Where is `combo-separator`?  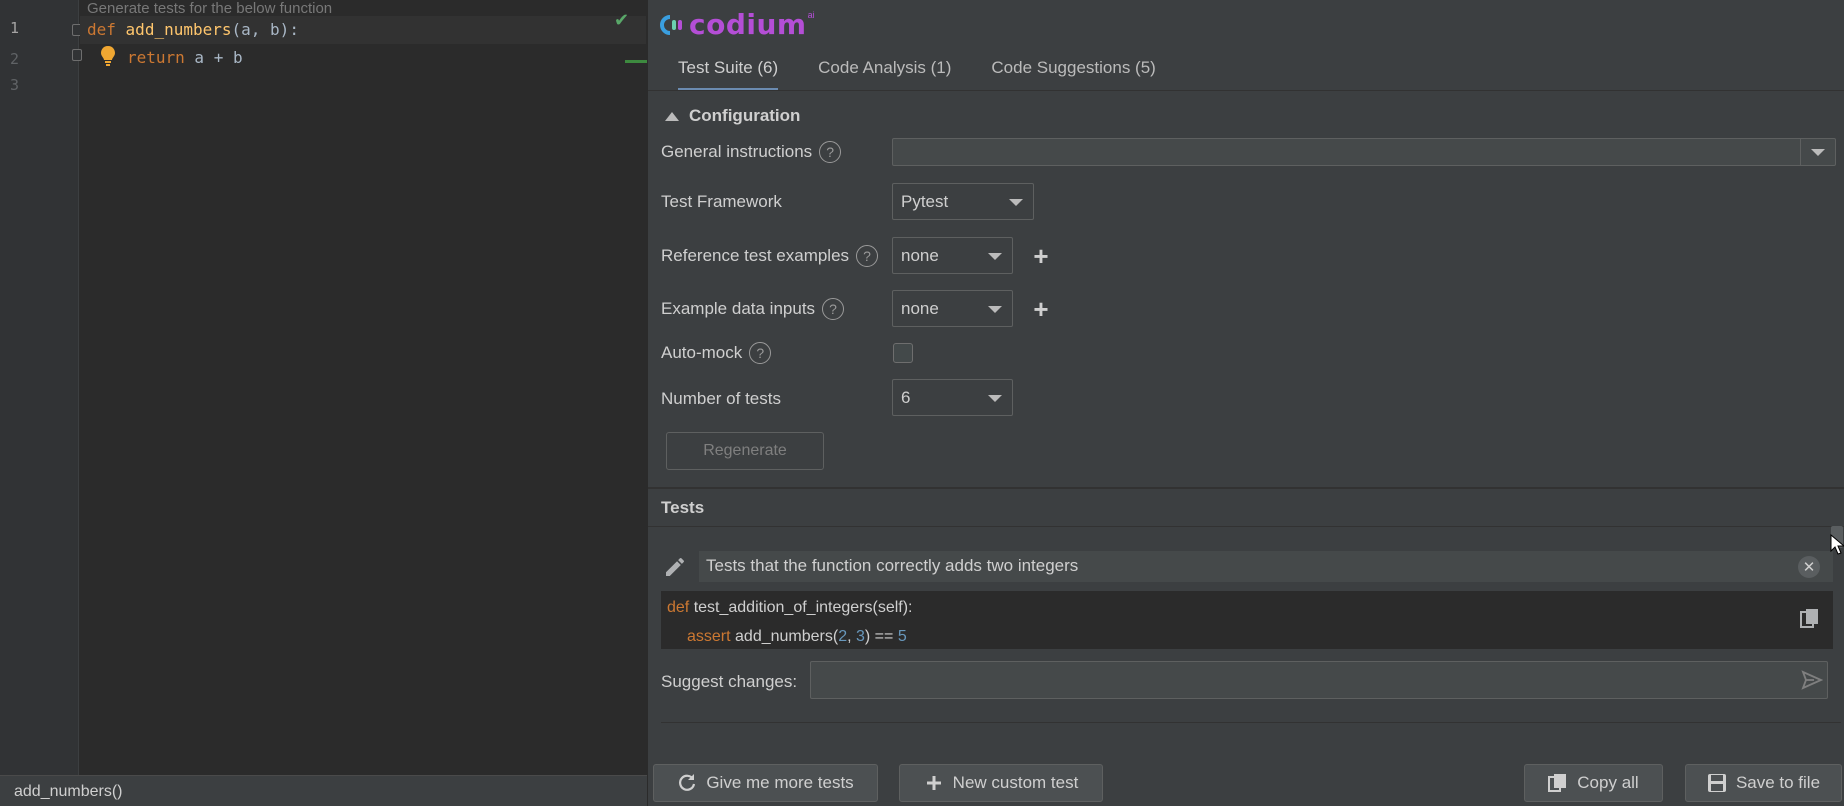 combo-separator is located at coordinates (1800, 152).